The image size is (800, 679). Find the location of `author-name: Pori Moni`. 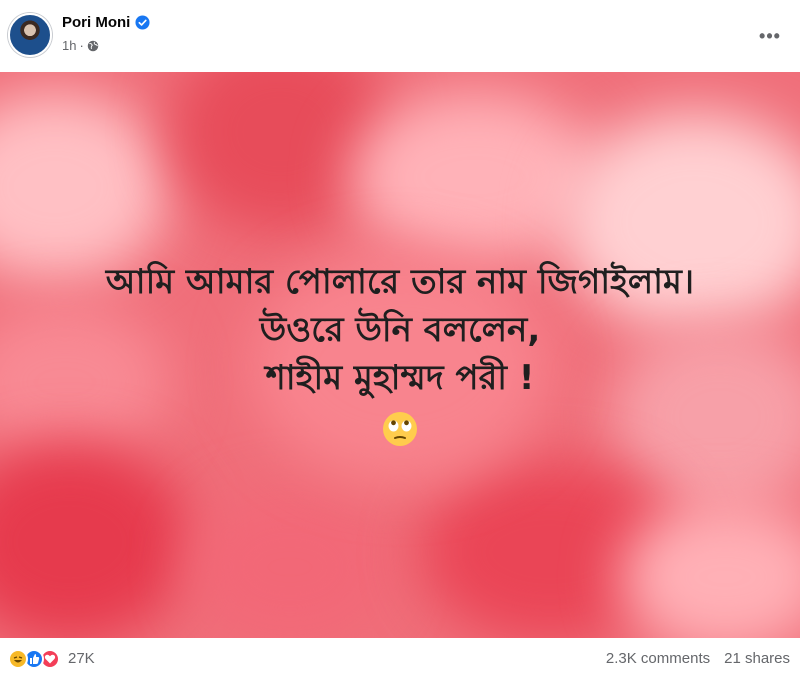

author-name: Pori Moni is located at coordinates (96, 22).